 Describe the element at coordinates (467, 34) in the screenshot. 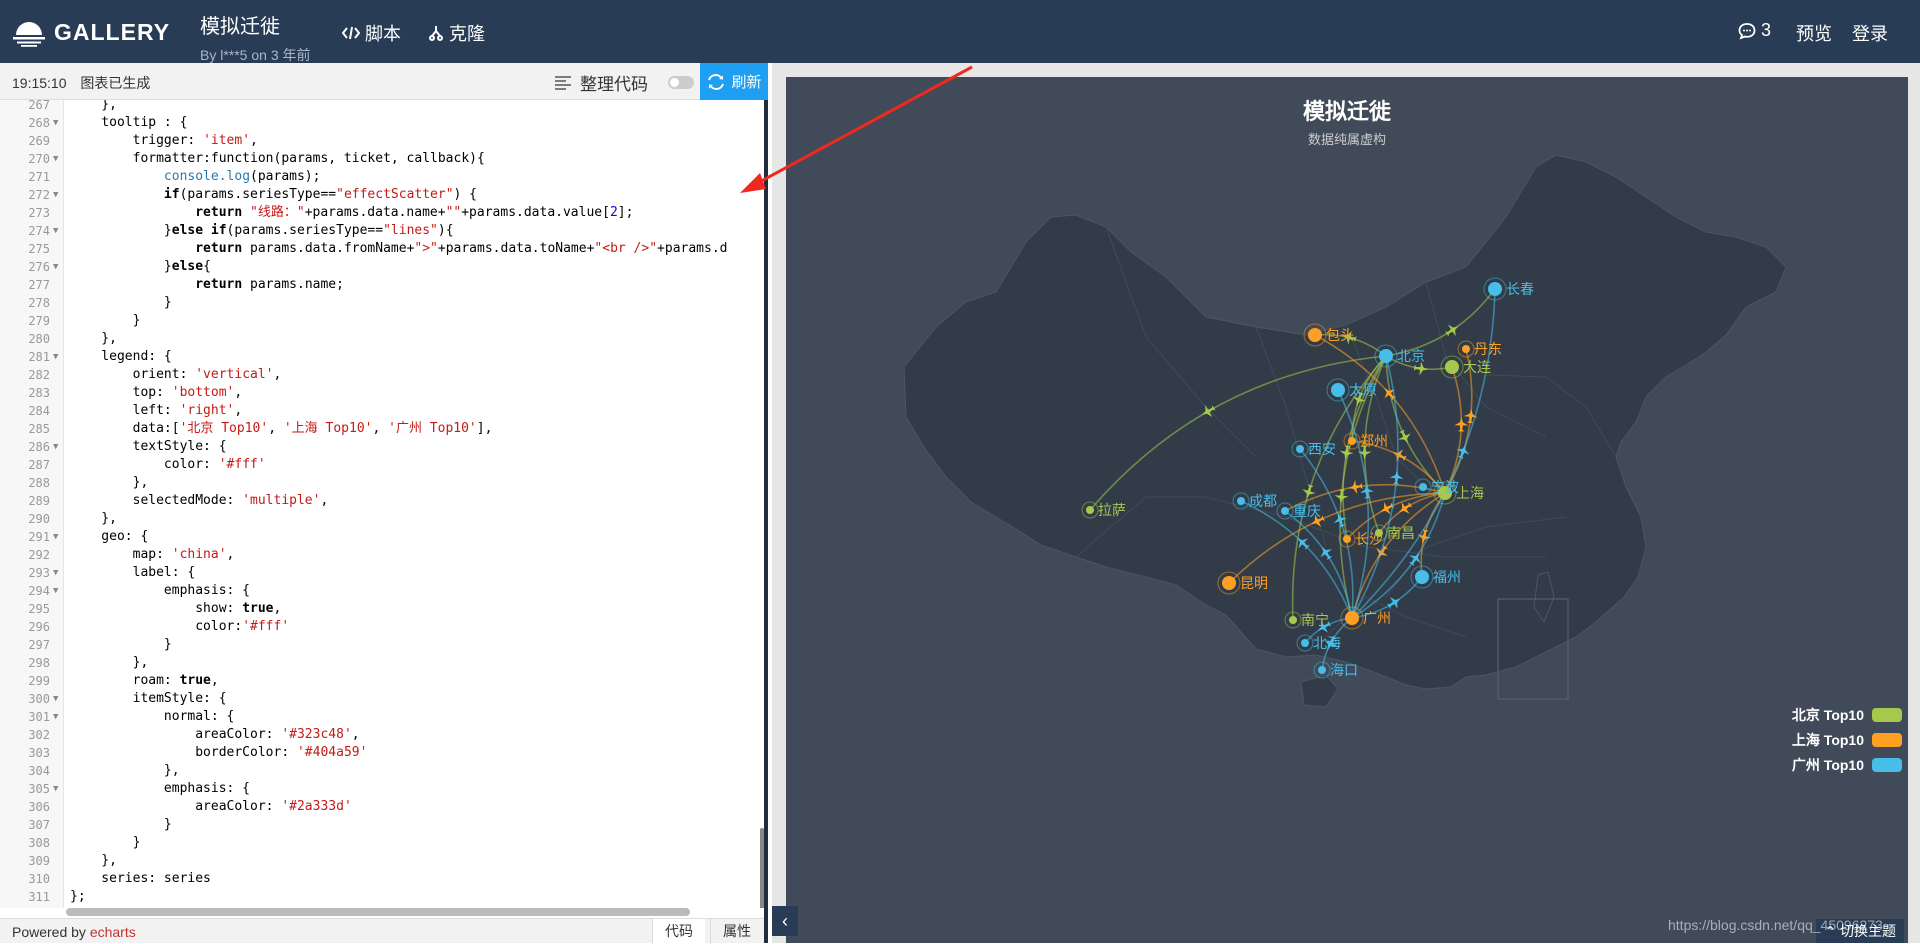

I see `nav-clone-label: 克隆` at that location.